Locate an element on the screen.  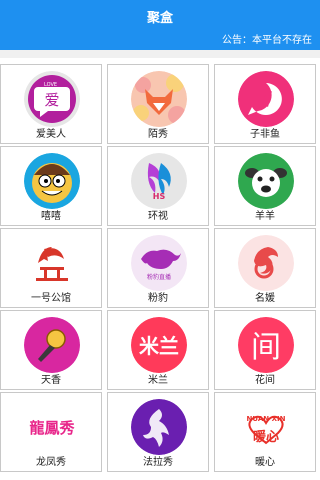
swirl-logo-icon is located at coordinates (266, 263).